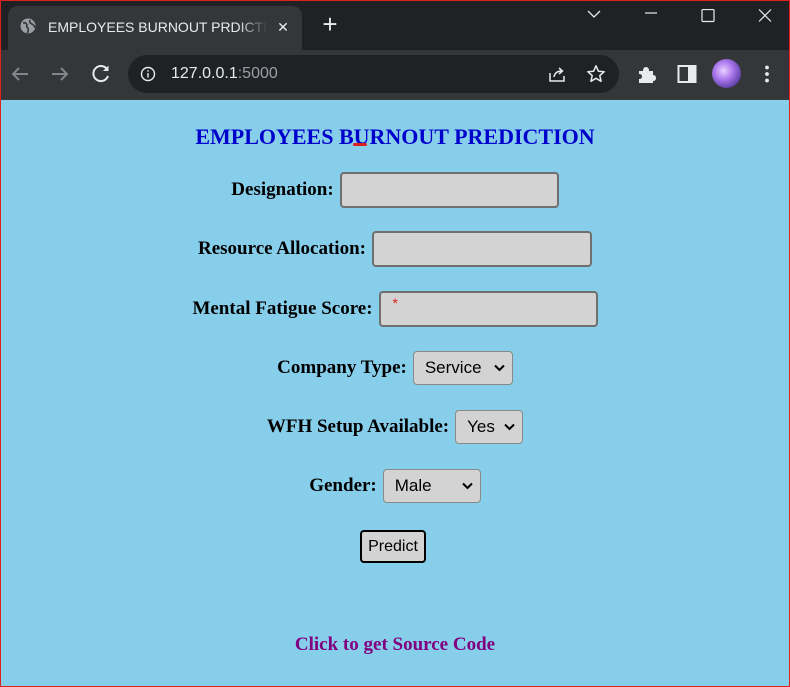 The height and width of the screenshot is (687, 790). I want to click on wfh-row: WFH Setup Available: Yes, so click(395, 430).